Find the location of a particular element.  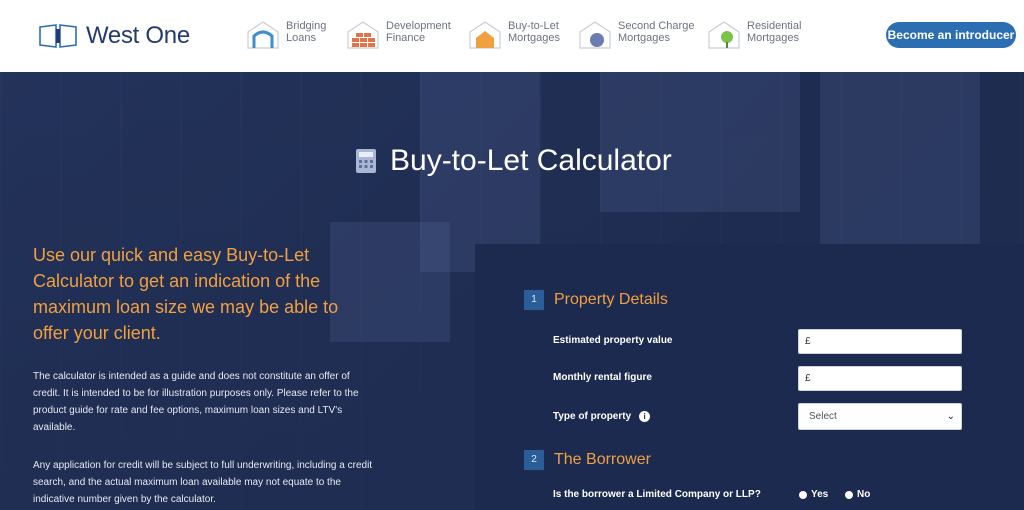

step-title: Property Details is located at coordinates (611, 299).